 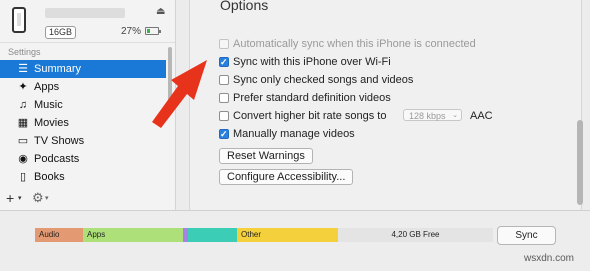 What do you see at coordinates (526, 235) in the screenshot?
I see `sync-button: Sync` at bounding box center [526, 235].